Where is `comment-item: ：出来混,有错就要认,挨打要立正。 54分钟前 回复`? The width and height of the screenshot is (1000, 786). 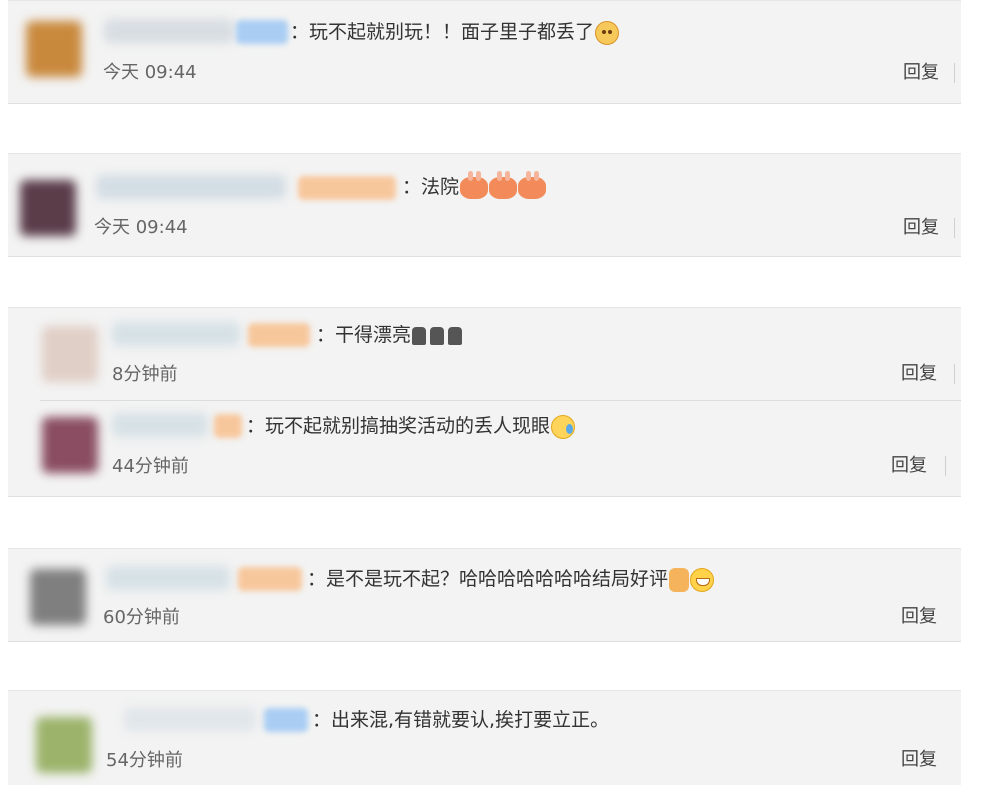 comment-item: ：出来混,有错就要认,挨打要立正。 54分钟前 回复 is located at coordinates (484, 738).